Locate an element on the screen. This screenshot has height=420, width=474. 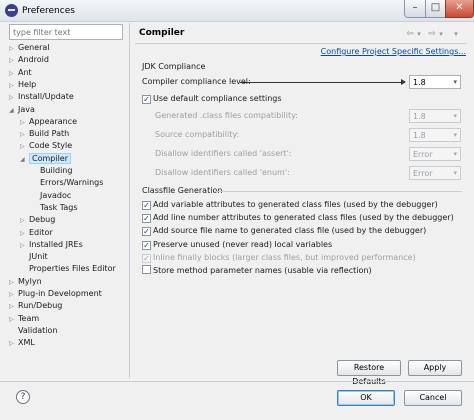
page-title: Compiler is located at coordinates (162, 33).